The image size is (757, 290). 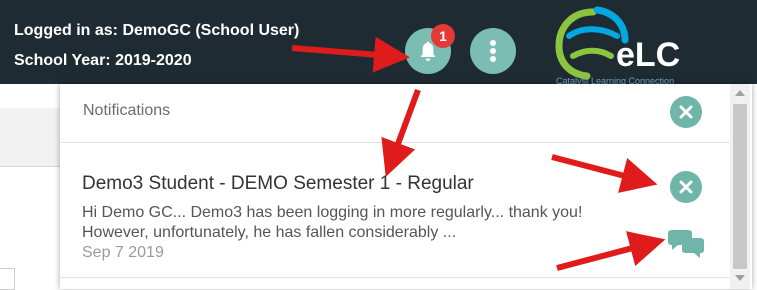 What do you see at coordinates (401, 132) in the screenshot?
I see `arrow-to-notification` at bounding box center [401, 132].